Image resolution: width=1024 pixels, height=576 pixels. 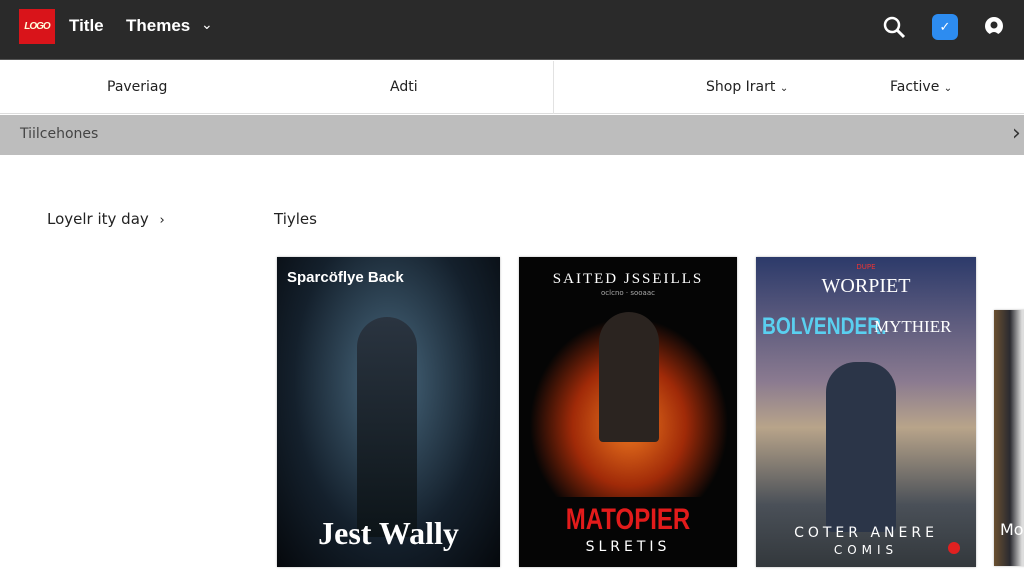 What do you see at coordinates (866, 286) in the screenshot?
I see `poster-top-title: WORPIET` at bounding box center [866, 286].